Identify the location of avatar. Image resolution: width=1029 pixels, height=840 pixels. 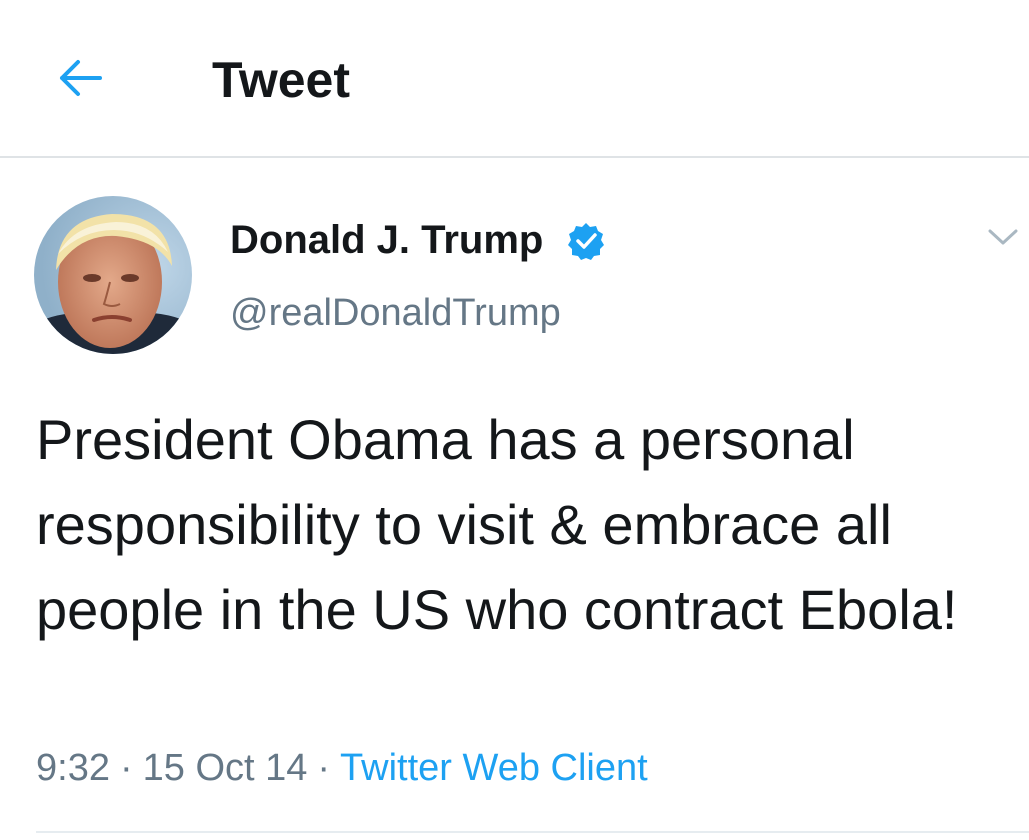
(113, 275).